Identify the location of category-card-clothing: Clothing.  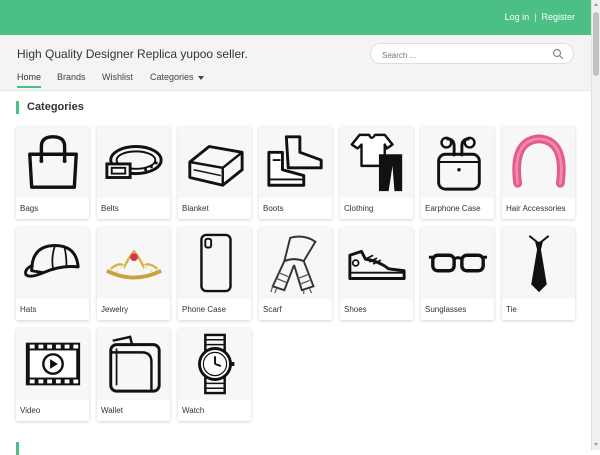
(376, 172).